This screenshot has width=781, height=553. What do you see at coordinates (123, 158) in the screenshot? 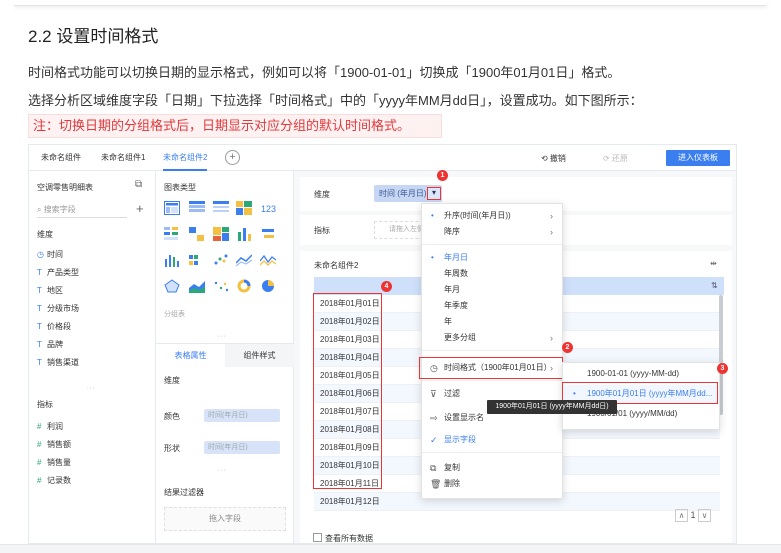
I see `tab-component-1: 未命名组件1` at bounding box center [123, 158].